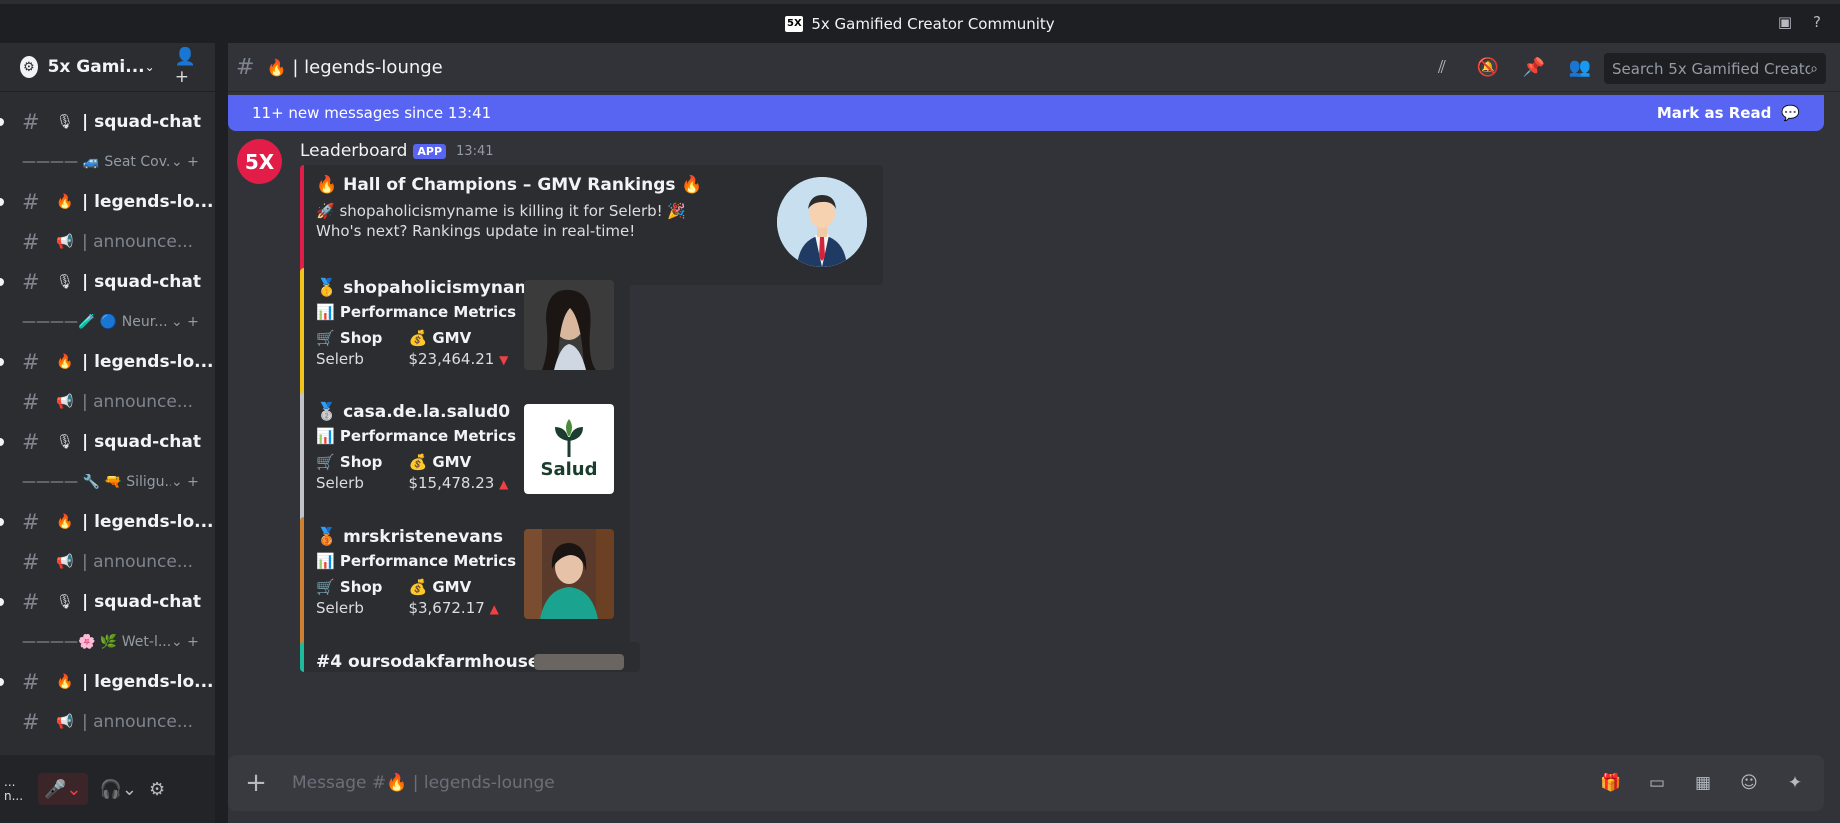 The image size is (1840, 823). I want to click on gift-icon: 🎁, so click(1611, 783).